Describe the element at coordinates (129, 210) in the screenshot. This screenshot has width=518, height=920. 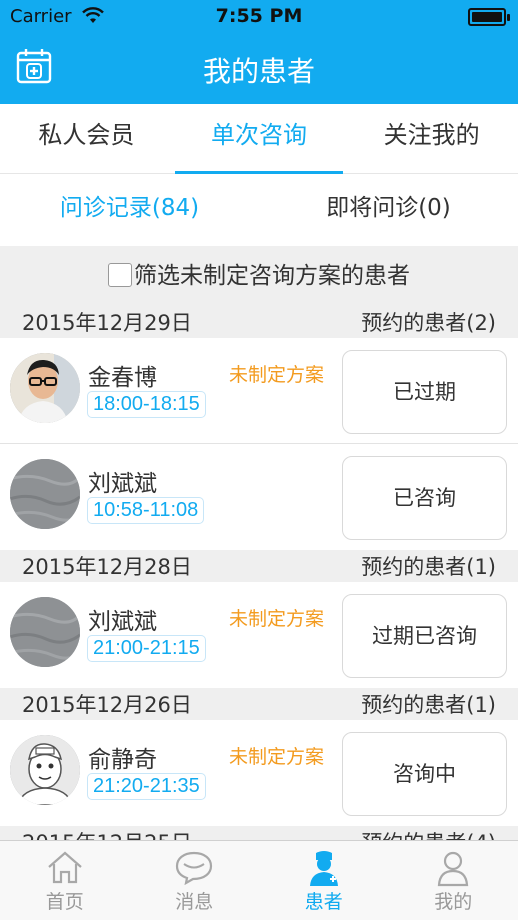
I see `subtab-consult-records: 问诊记录(84)` at that location.